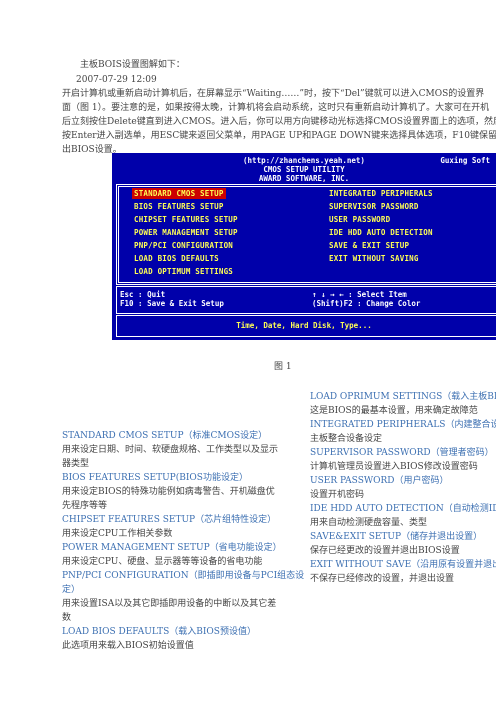 Image resolution: width=496 pixels, height=702 pixels. I want to click on desc-line: 先程序等等, so click(85, 506).